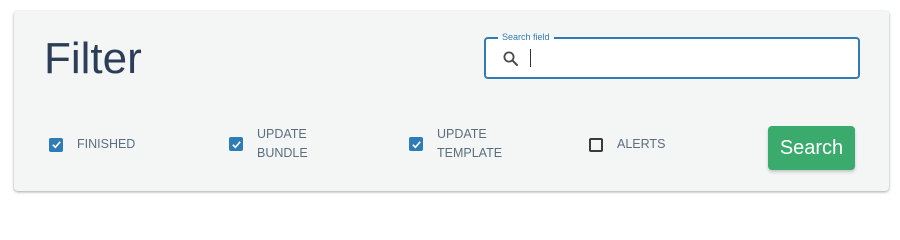 This screenshot has height=240, width=900. Describe the element at coordinates (93, 58) in the screenshot. I see `filter-title: Filter` at that location.